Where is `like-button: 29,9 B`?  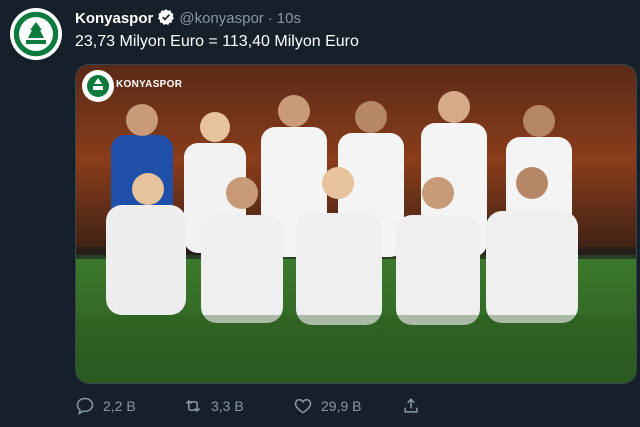
like-button: 29,9 B is located at coordinates (327, 406).